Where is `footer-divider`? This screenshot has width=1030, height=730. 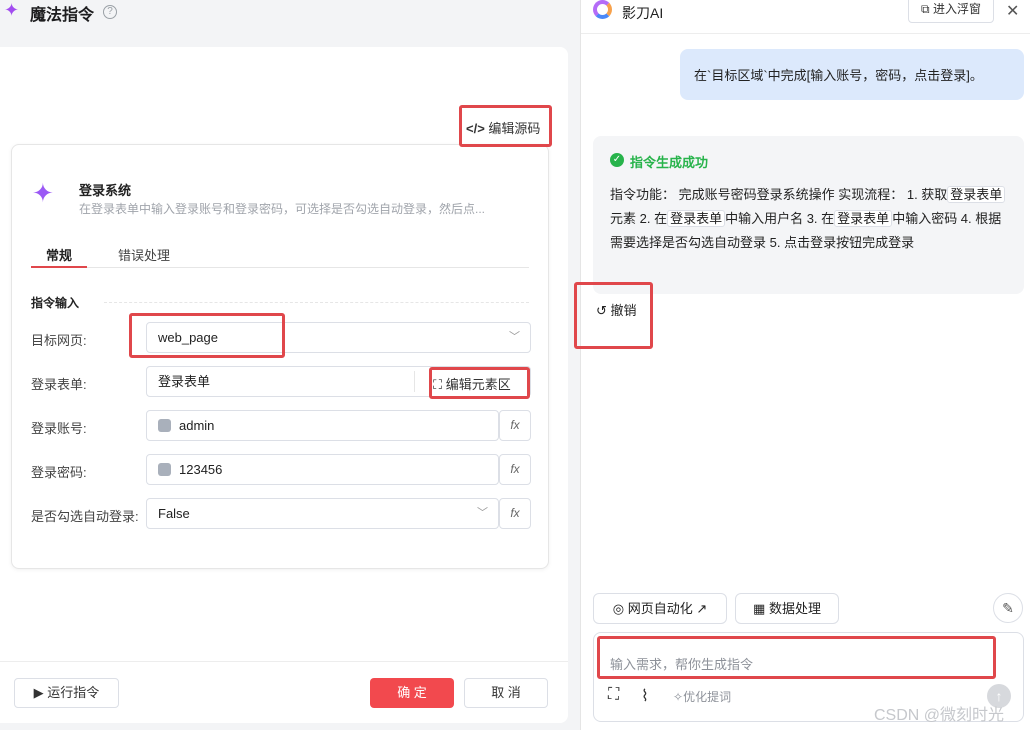
footer-divider is located at coordinates (284, 661).